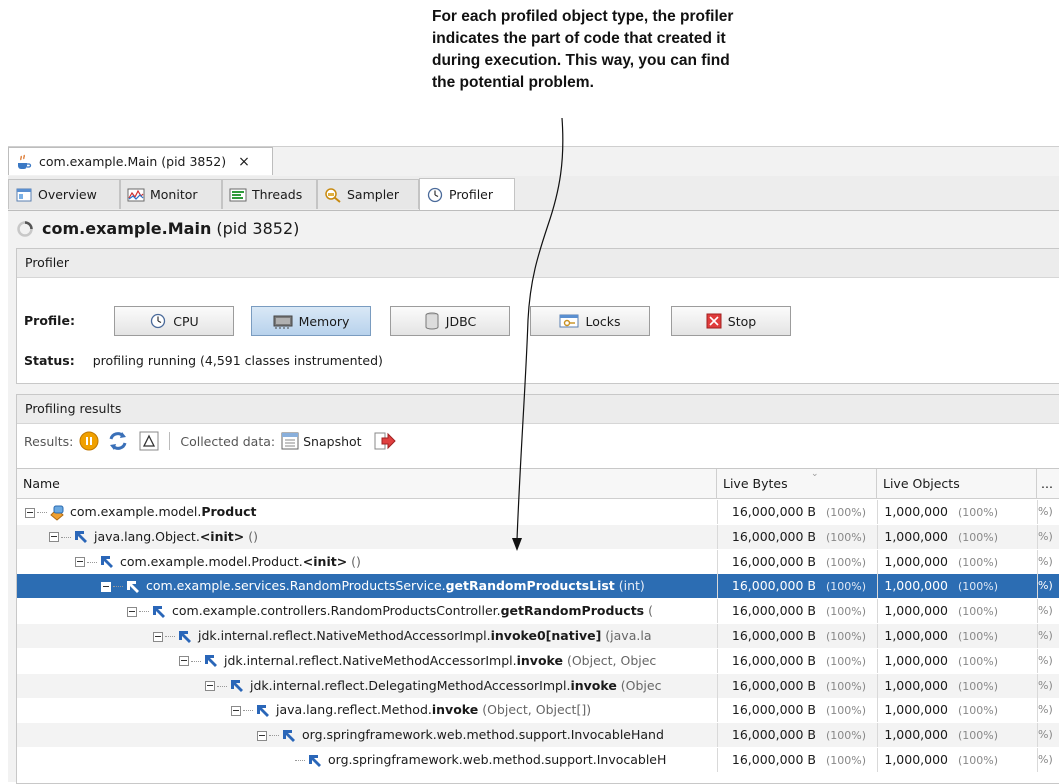  Describe the element at coordinates (367, 484) in the screenshot. I see `column-header-name: Name` at that location.